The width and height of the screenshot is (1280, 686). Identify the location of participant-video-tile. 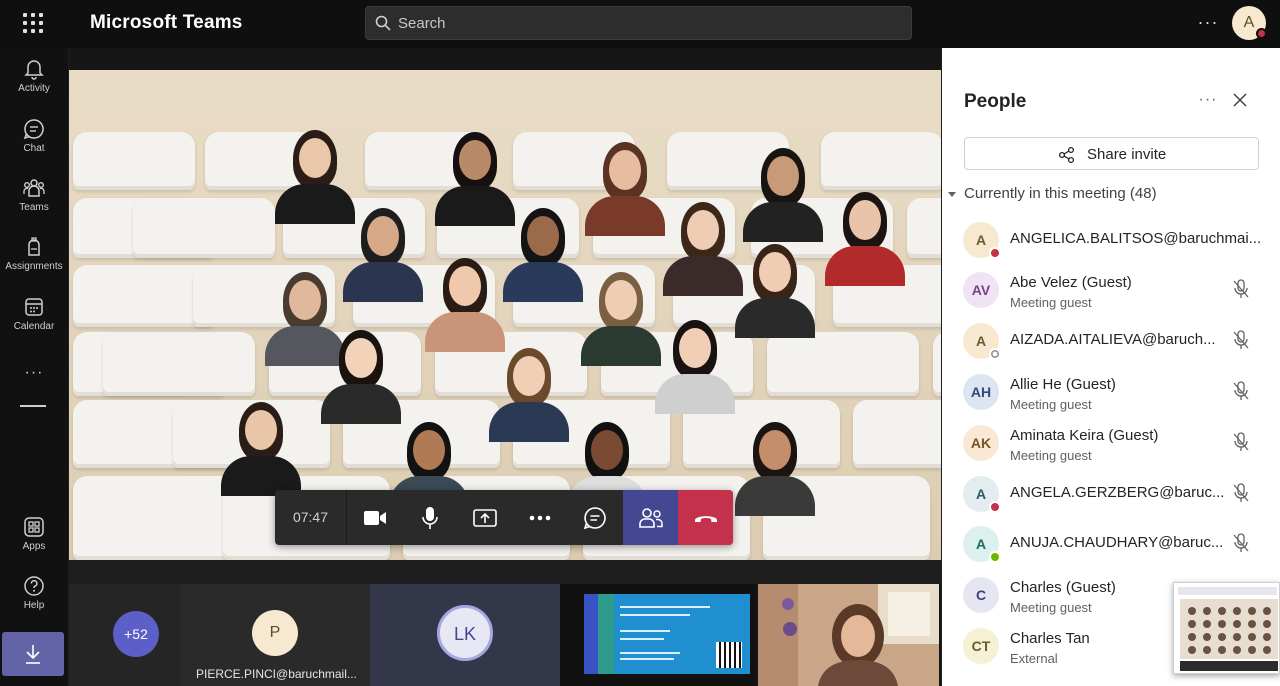
(848, 635).